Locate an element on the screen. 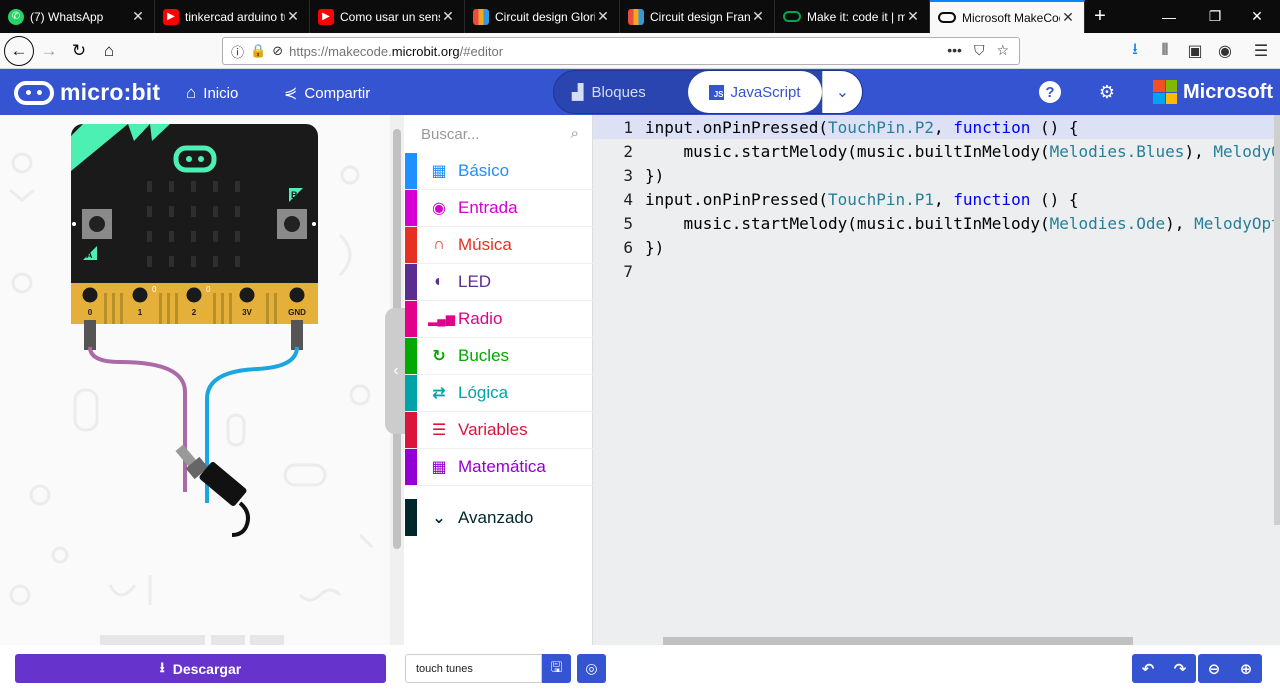  editor-vertical-scrollbar is located at coordinates (1277, 320).